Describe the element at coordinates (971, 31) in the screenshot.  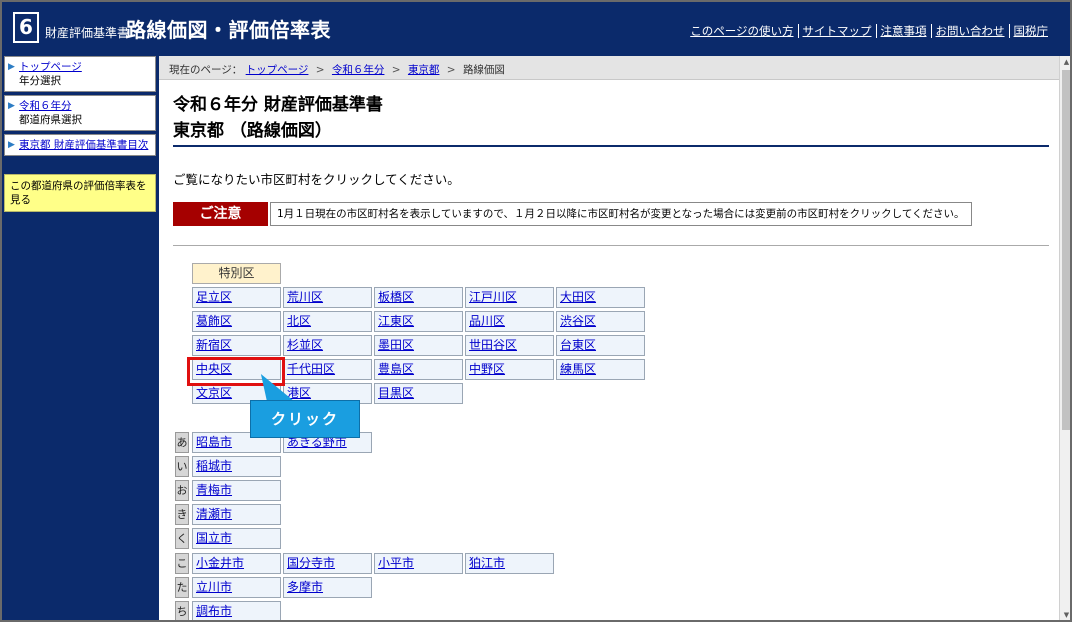
I see `header-link-contact: お問い合わせ` at that location.